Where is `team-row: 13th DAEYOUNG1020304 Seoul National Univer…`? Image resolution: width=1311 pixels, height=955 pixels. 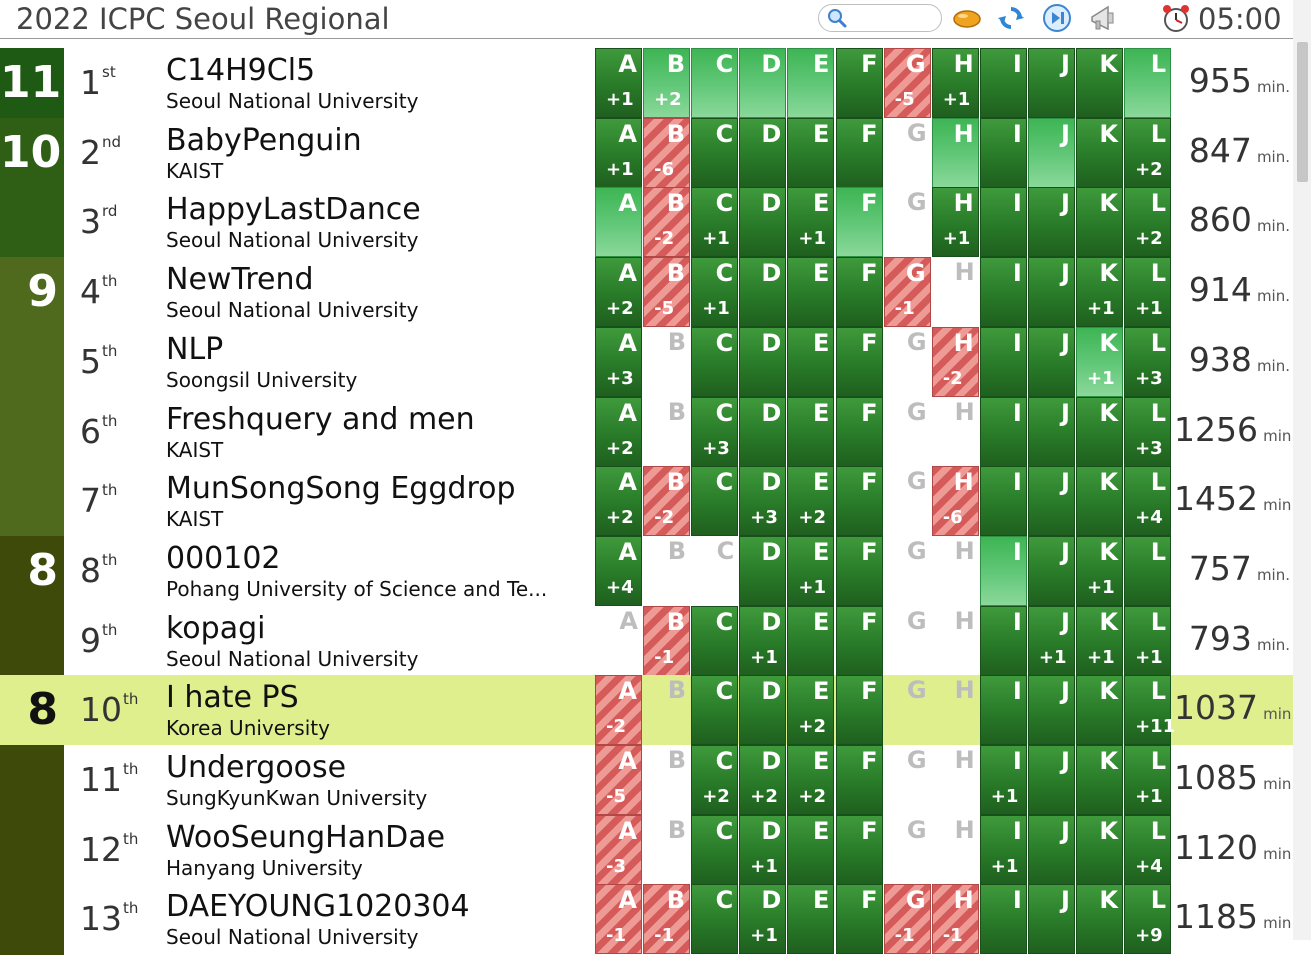
team-row: 13th DAEYOUNG1020304 Seoul National Univer… is located at coordinates (648, 919).